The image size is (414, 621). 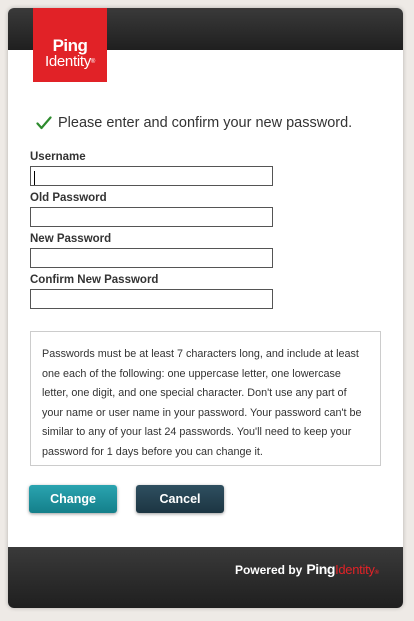 I want to click on logo-identity-word: Identity, so click(x=67, y=61).